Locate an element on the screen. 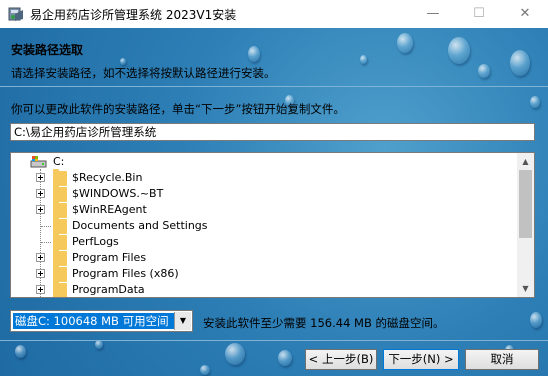 This screenshot has width=548, height=376. drive-select-value: 磁盘C: 100648 MB 可用空间 is located at coordinates (96, 321).